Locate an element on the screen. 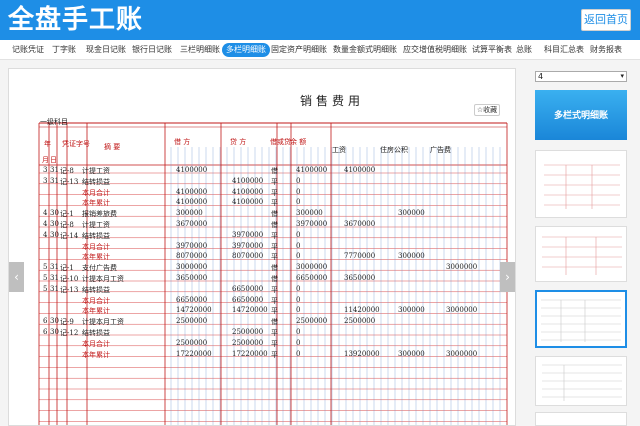  row-wage: 2500000 is located at coordinates (360, 321).